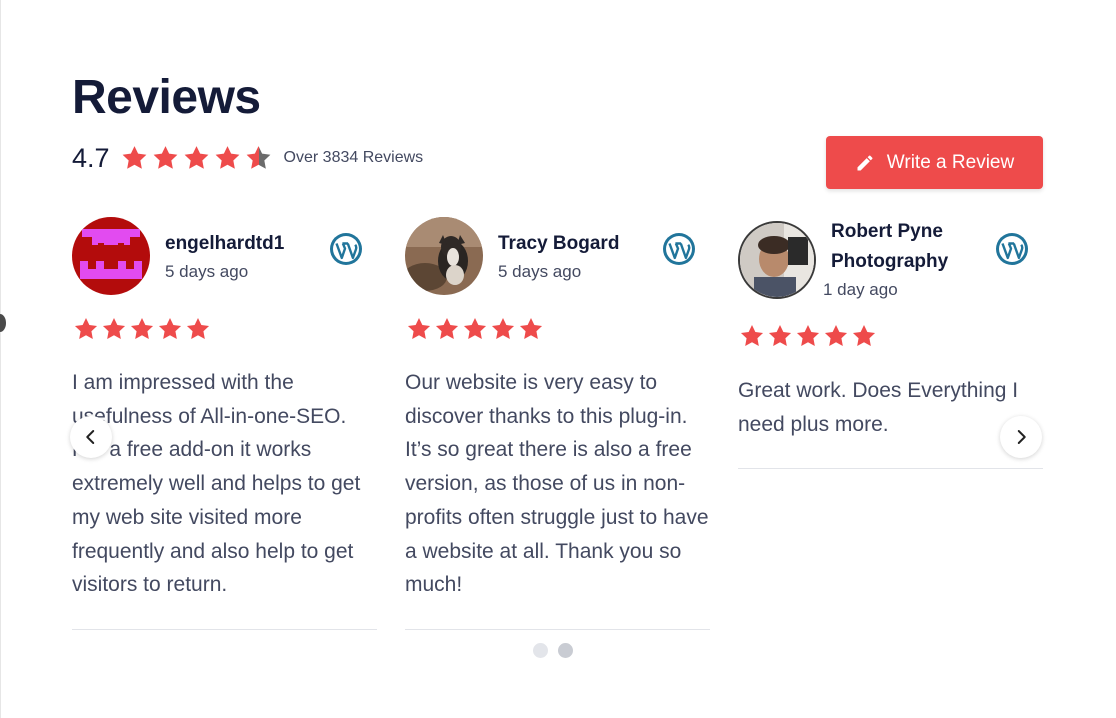 This screenshot has height=718, width=1116. I want to click on review-date: 1 day ago, so click(860, 289).